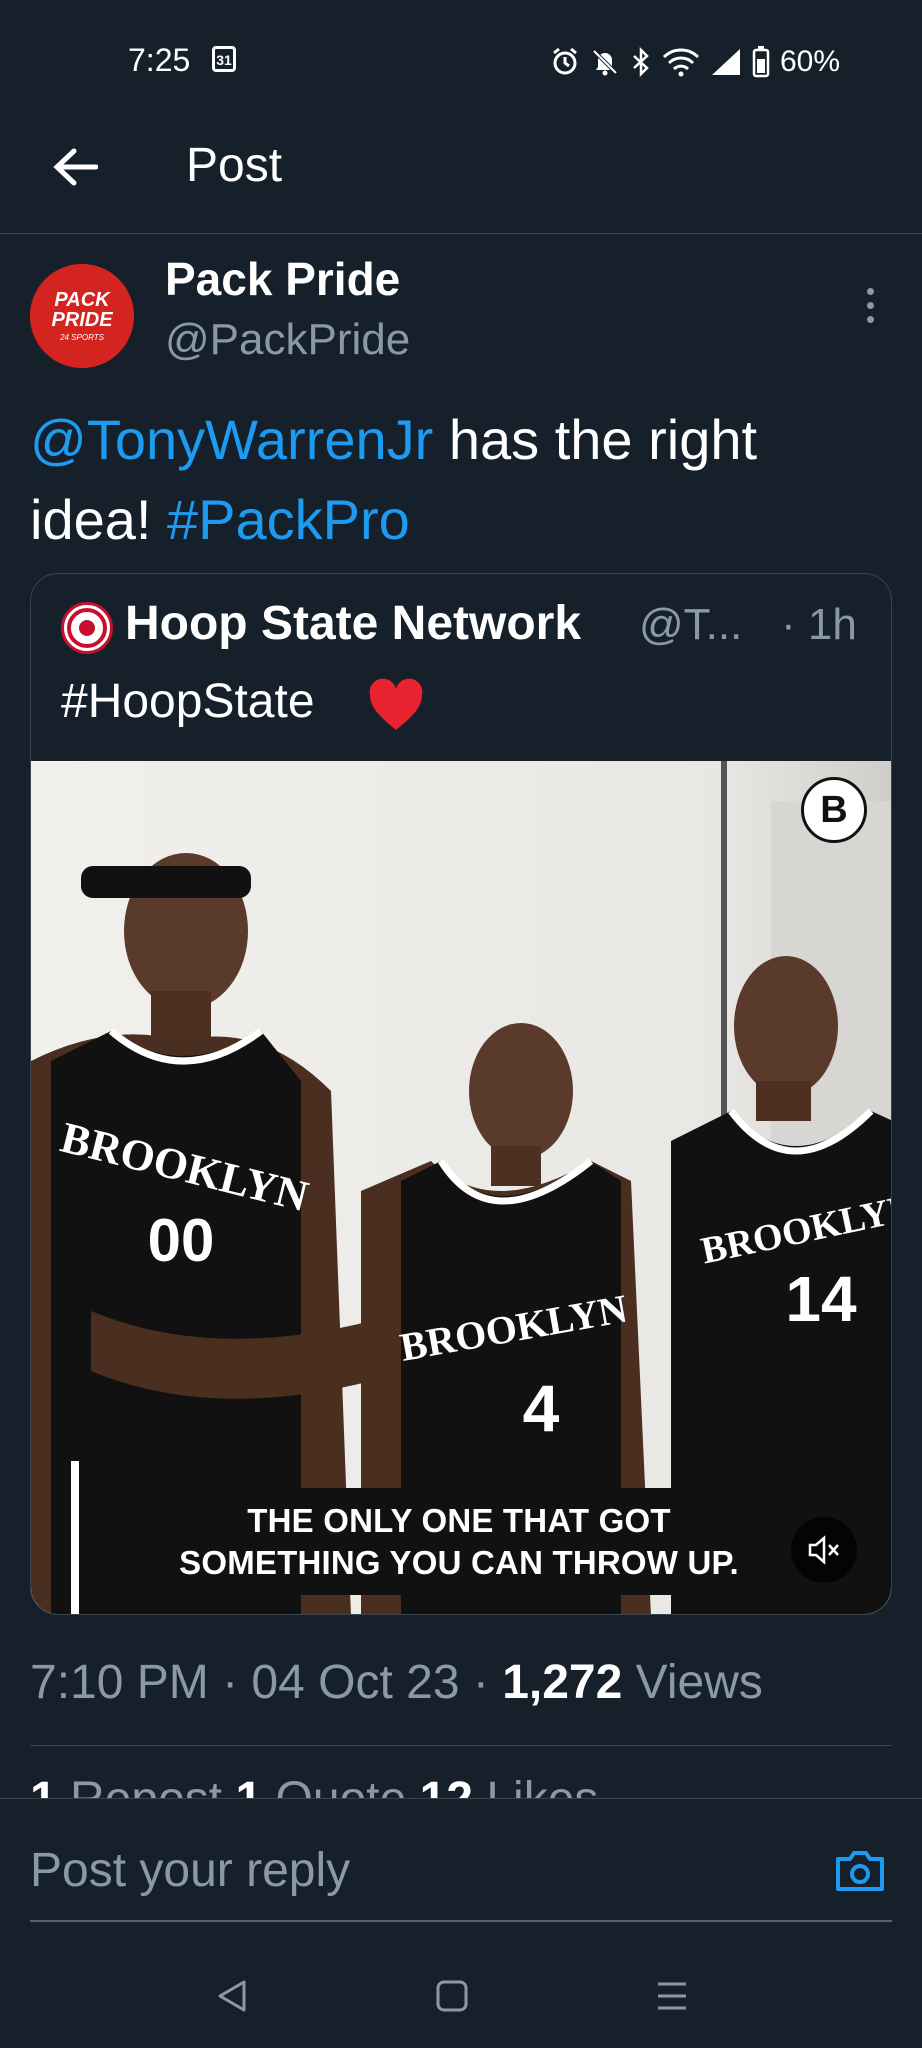  Describe the element at coordinates (834, 810) in the screenshot. I see `nets-logo: B` at that location.